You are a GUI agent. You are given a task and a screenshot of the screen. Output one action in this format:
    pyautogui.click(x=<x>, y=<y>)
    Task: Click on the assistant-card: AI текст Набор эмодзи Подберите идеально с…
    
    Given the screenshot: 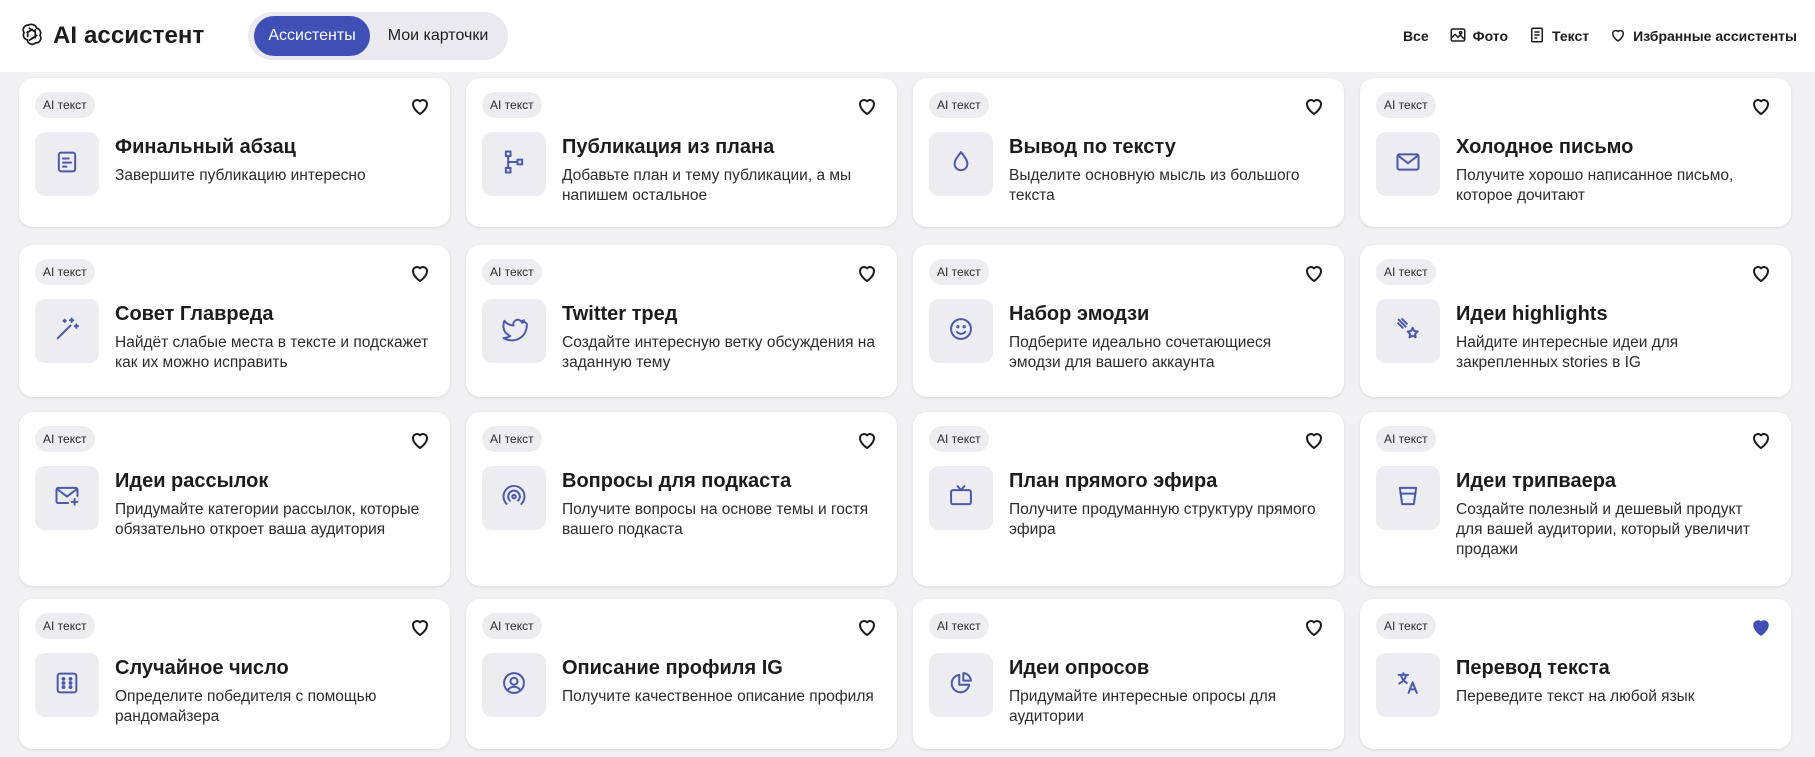 What is the action you would take?
    pyautogui.click(x=1128, y=321)
    